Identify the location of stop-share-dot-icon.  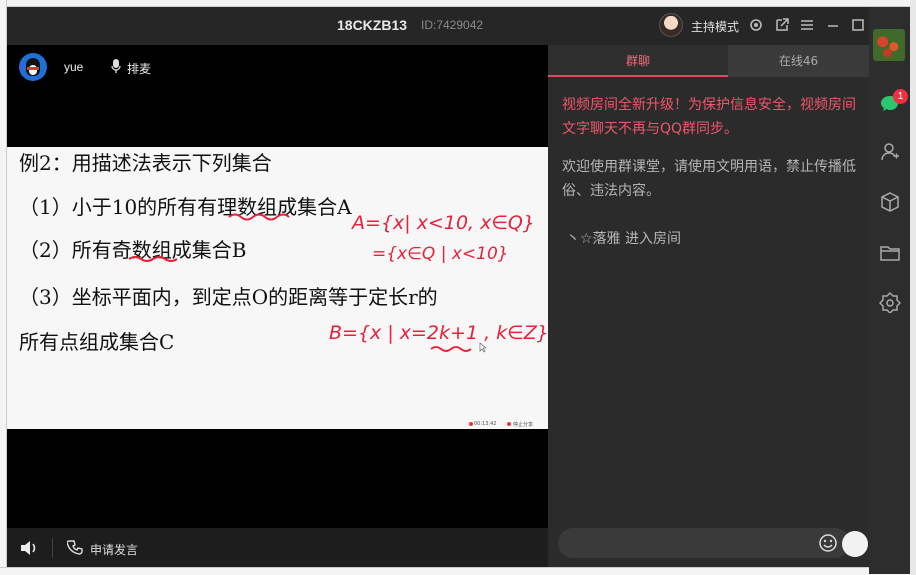
(509, 424).